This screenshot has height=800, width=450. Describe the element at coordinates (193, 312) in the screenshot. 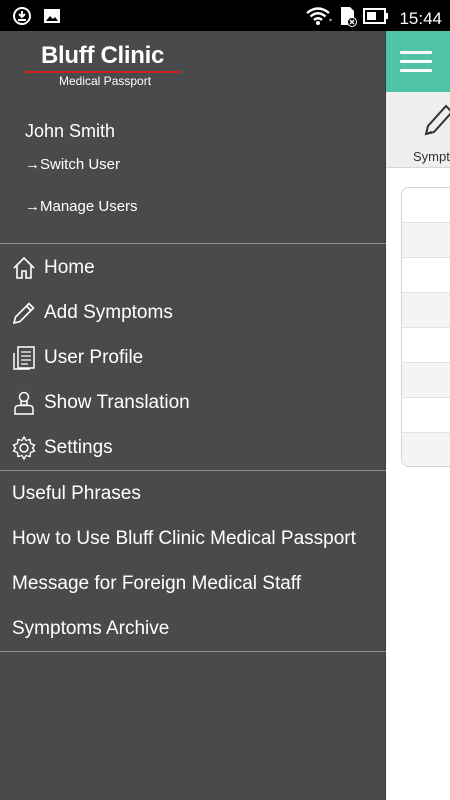

I see `nav-item-add-symptoms: Add Symptoms` at that location.